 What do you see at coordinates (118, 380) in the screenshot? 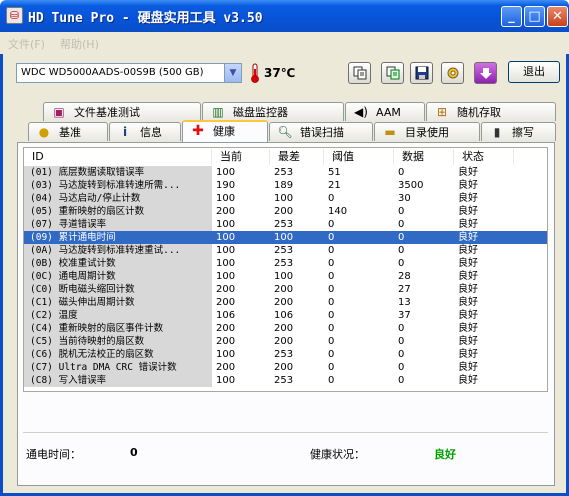
I see `attribute-id-cell: (C8) 写入错误率` at bounding box center [118, 380].